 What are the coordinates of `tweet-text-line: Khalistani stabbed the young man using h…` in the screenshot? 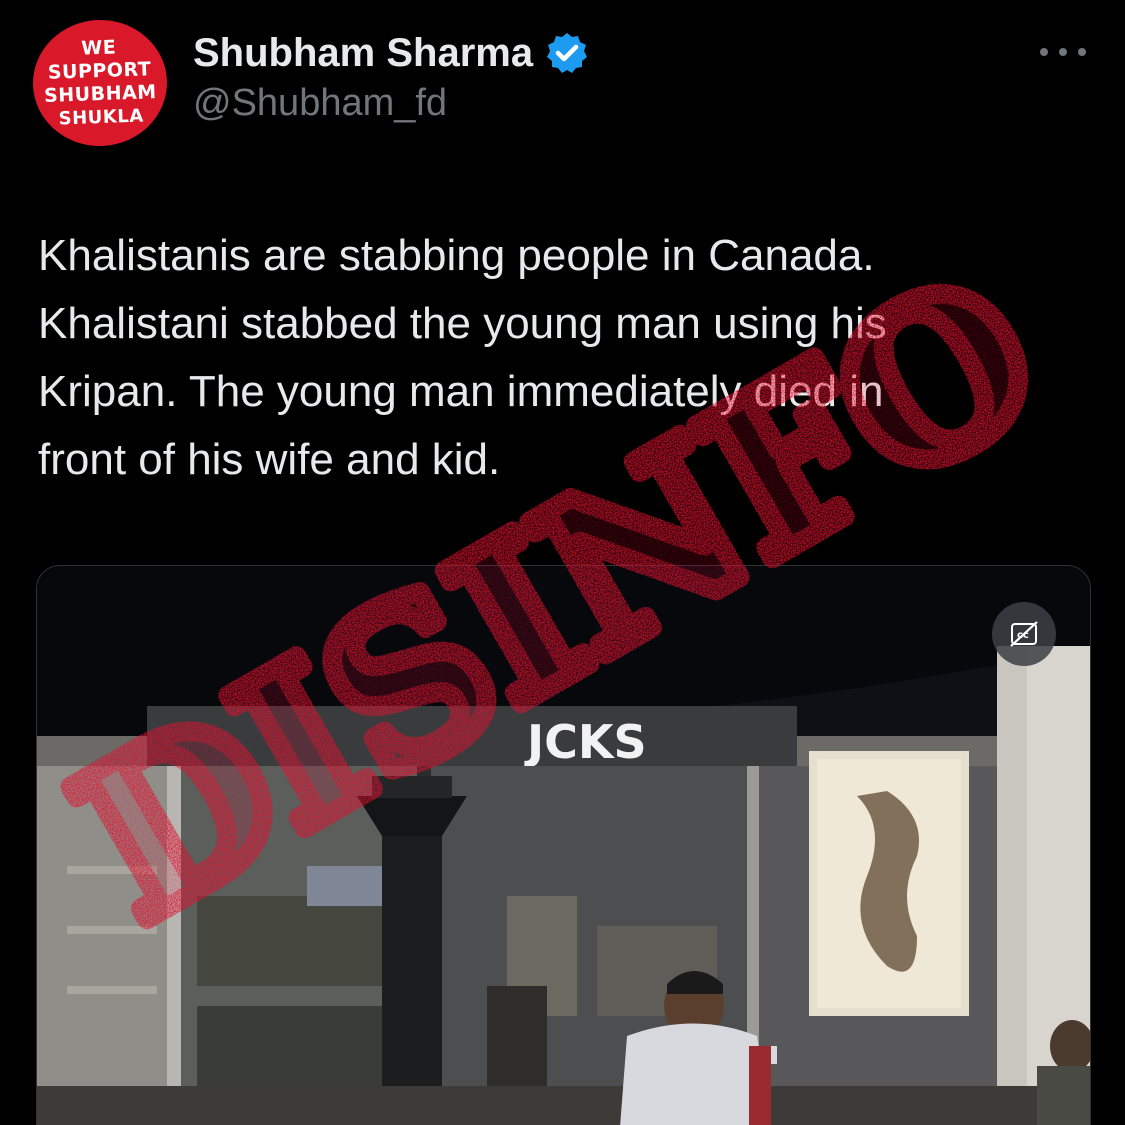 It's located at (462, 323).